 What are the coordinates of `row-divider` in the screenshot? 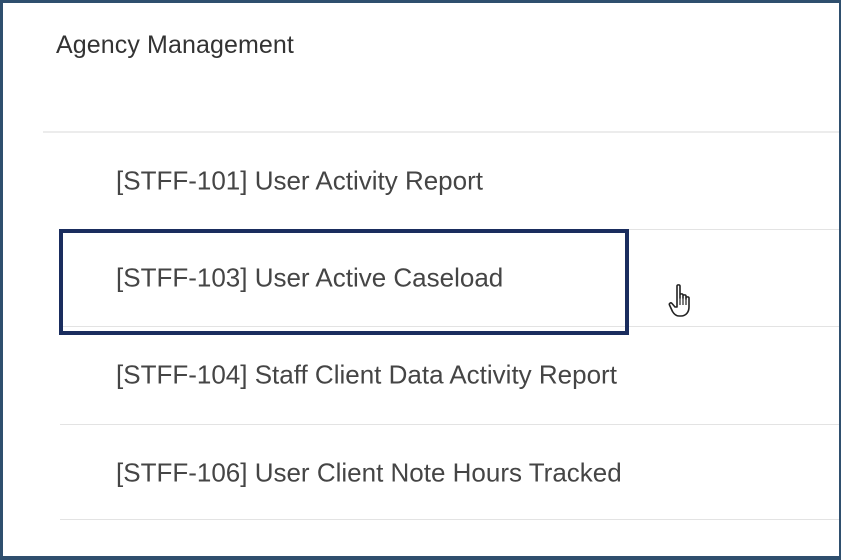 It's located at (449, 519).